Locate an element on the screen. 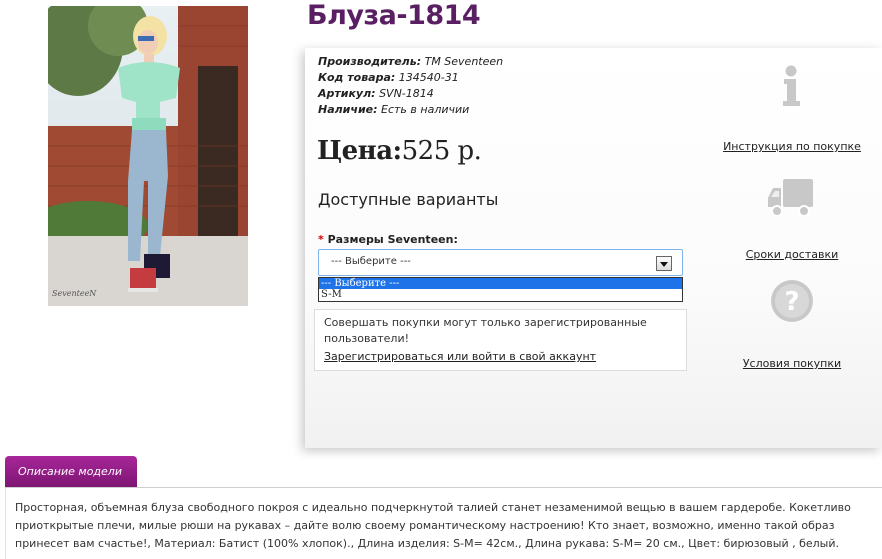  product-photo: SeventeeN is located at coordinates (148, 156).